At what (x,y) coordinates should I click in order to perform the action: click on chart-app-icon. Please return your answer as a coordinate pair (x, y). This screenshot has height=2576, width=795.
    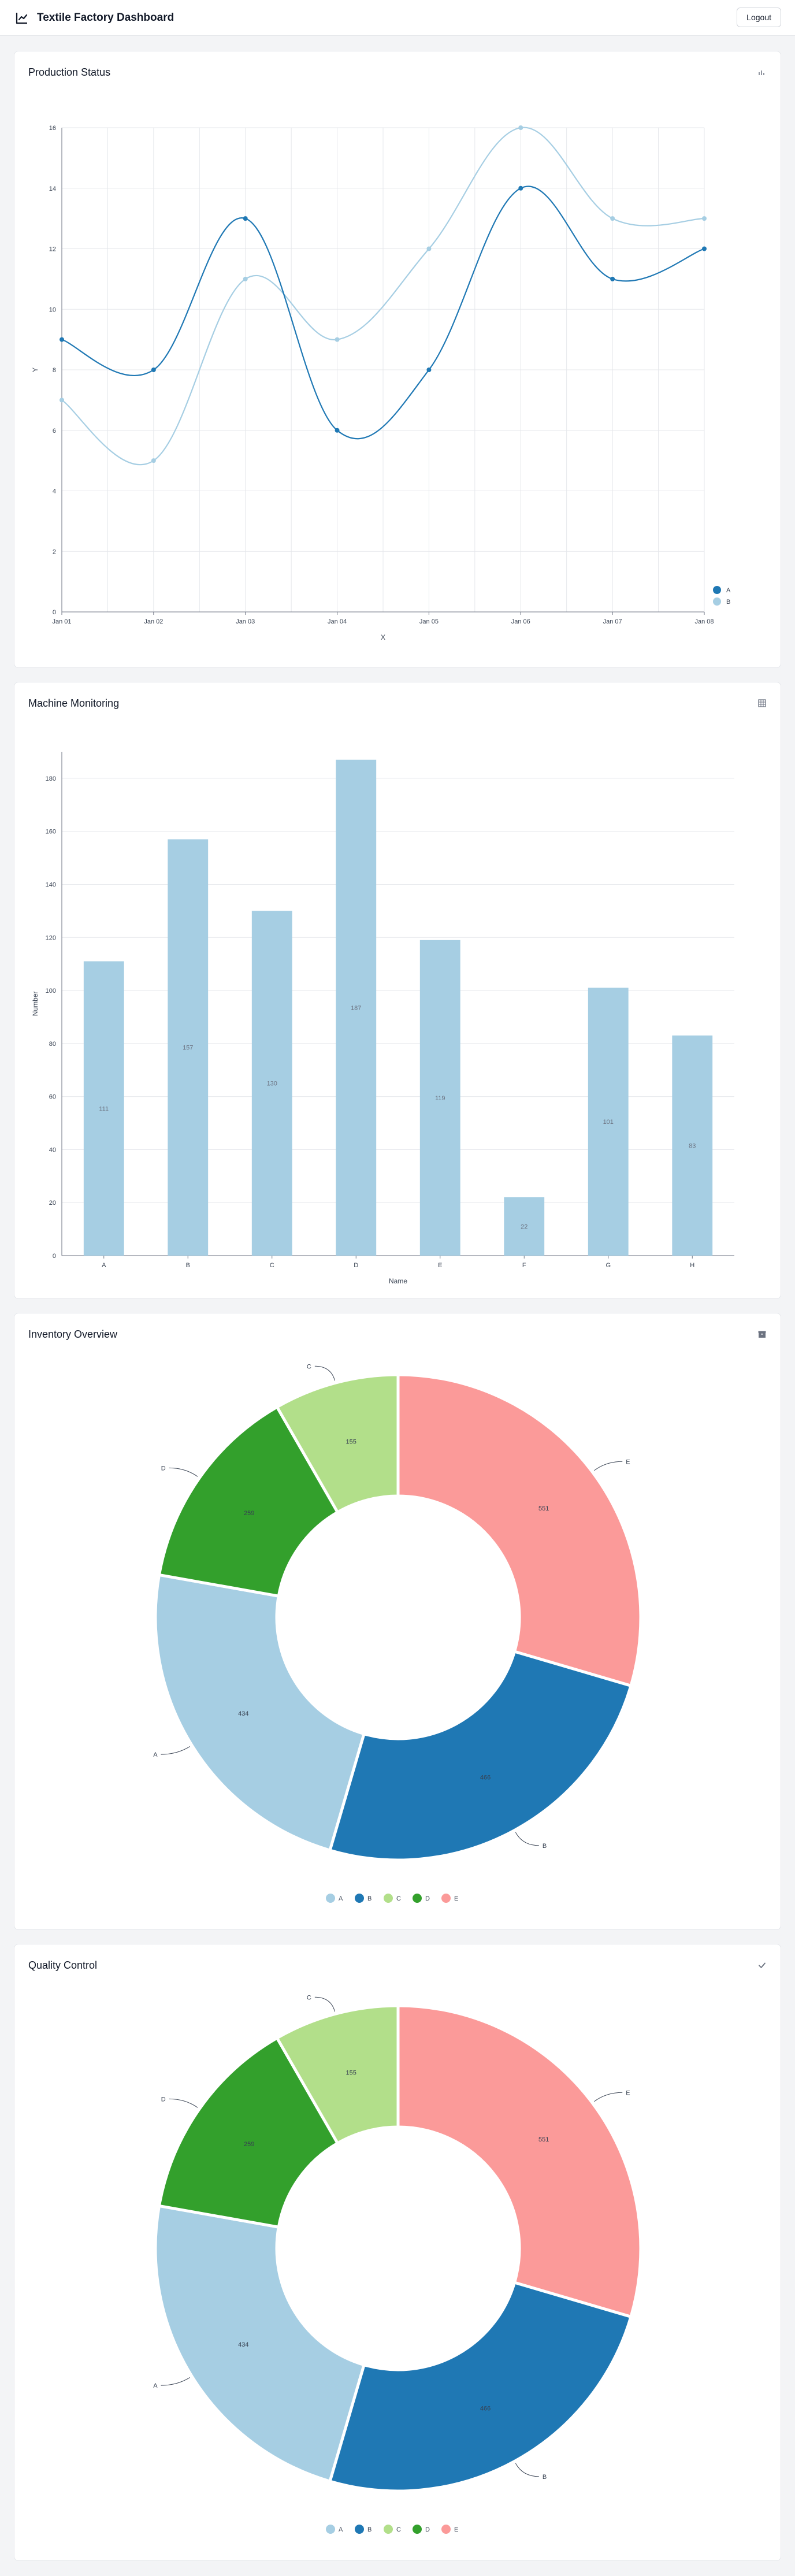
    Looking at the image, I should click on (22, 18).